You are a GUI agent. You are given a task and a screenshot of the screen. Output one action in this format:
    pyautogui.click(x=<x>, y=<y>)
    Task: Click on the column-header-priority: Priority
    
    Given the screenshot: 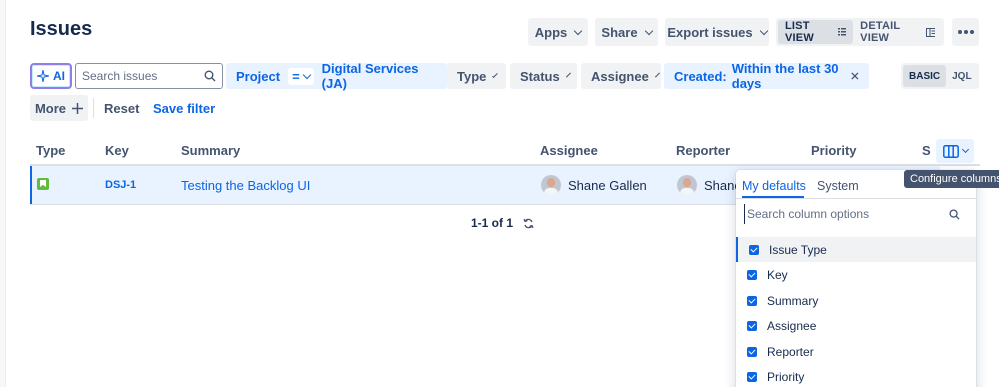 What is the action you would take?
    pyautogui.click(x=834, y=150)
    